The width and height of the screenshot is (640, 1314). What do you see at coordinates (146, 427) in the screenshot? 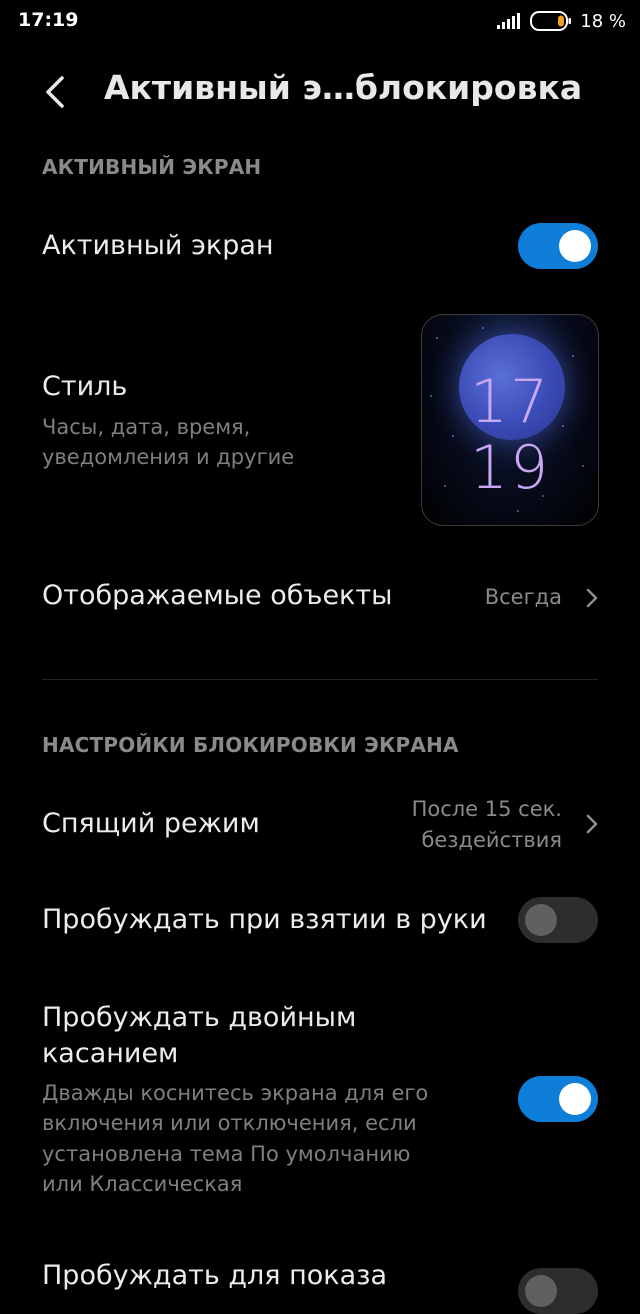
I see `style-subtitle-line1: Часы, дата, время,` at bounding box center [146, 427].